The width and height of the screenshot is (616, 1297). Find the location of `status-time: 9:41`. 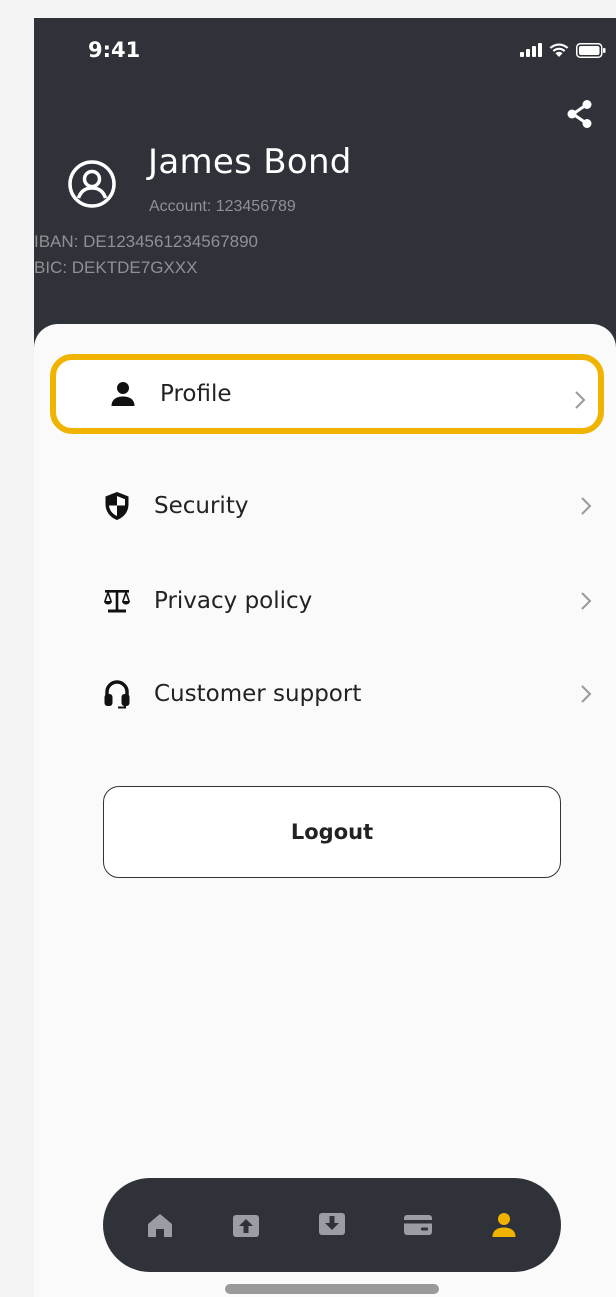

status-time: 9:41 is located at coordinates (114, 50).